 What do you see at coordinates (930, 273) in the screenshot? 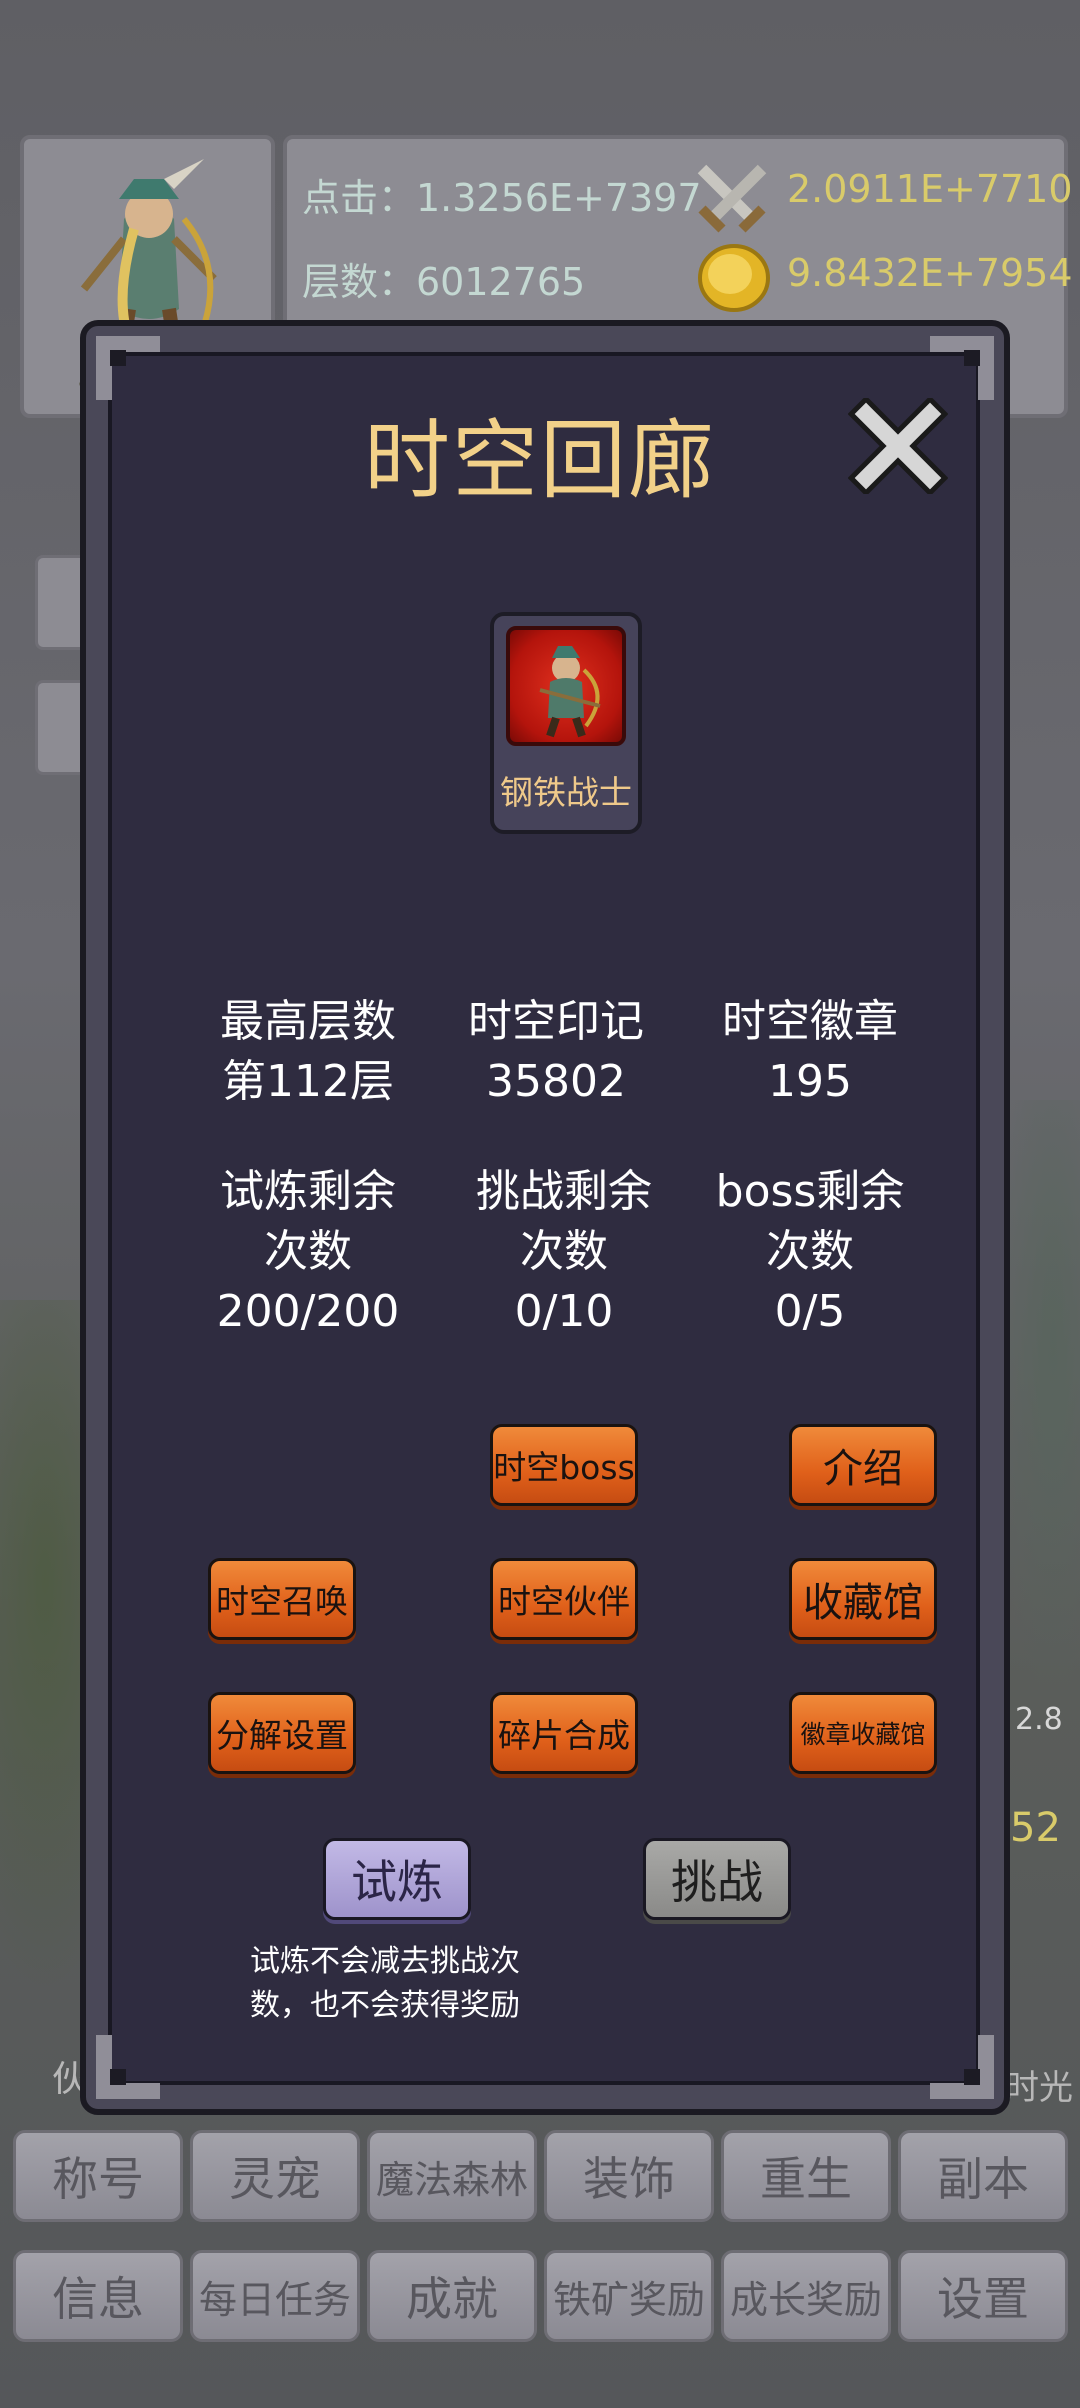
I see `gold-value: 9.8432E+7954` at bounding box center [930, 273].